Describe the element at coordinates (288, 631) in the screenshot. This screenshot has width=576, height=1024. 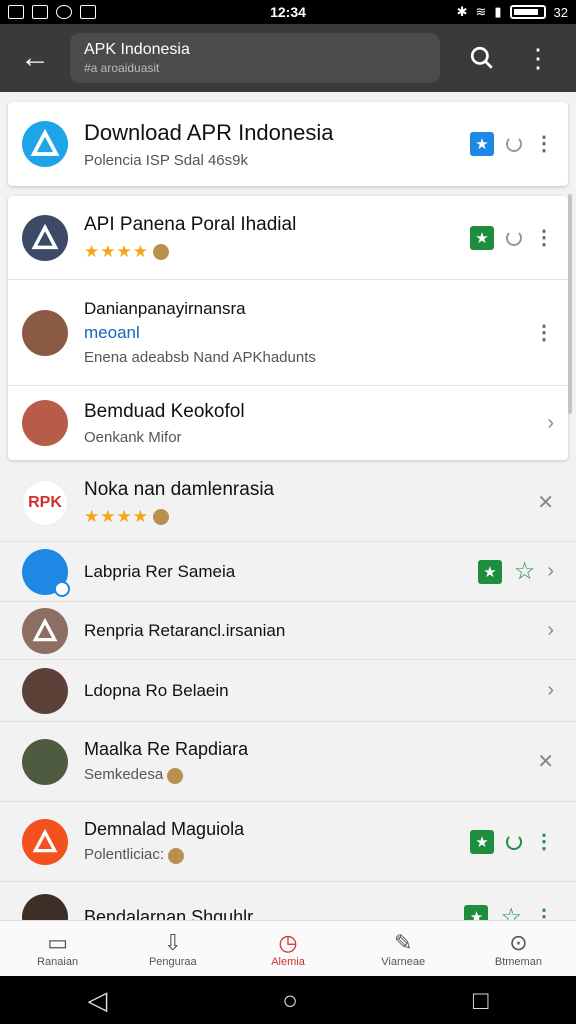
I see `list-item: Renpria Retarancl.irsanian ›` at that location.